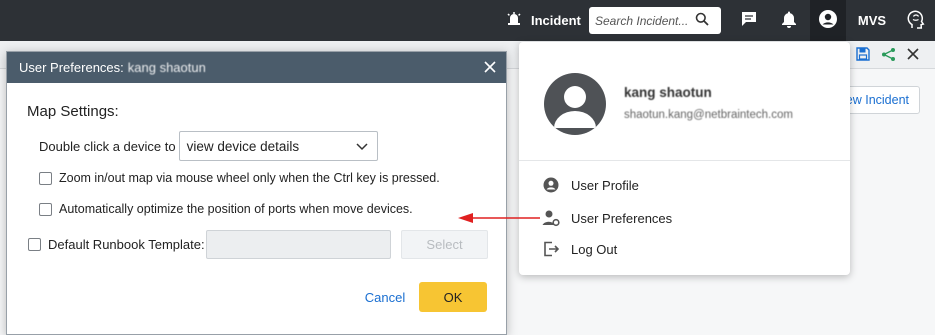 This screenshot has width=935, height=335. I want to click on menu-divider, so click(684, 160).